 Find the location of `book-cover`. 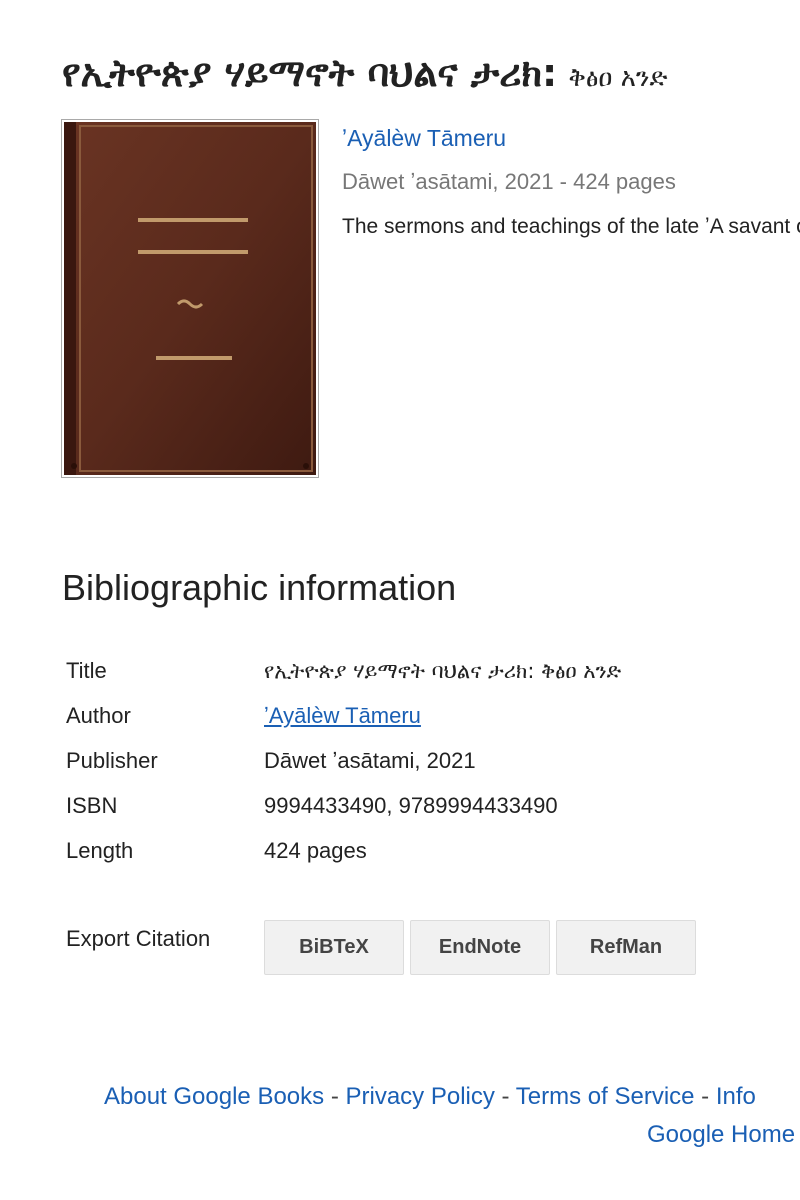

book-cover is located at coordinates (190, 298).